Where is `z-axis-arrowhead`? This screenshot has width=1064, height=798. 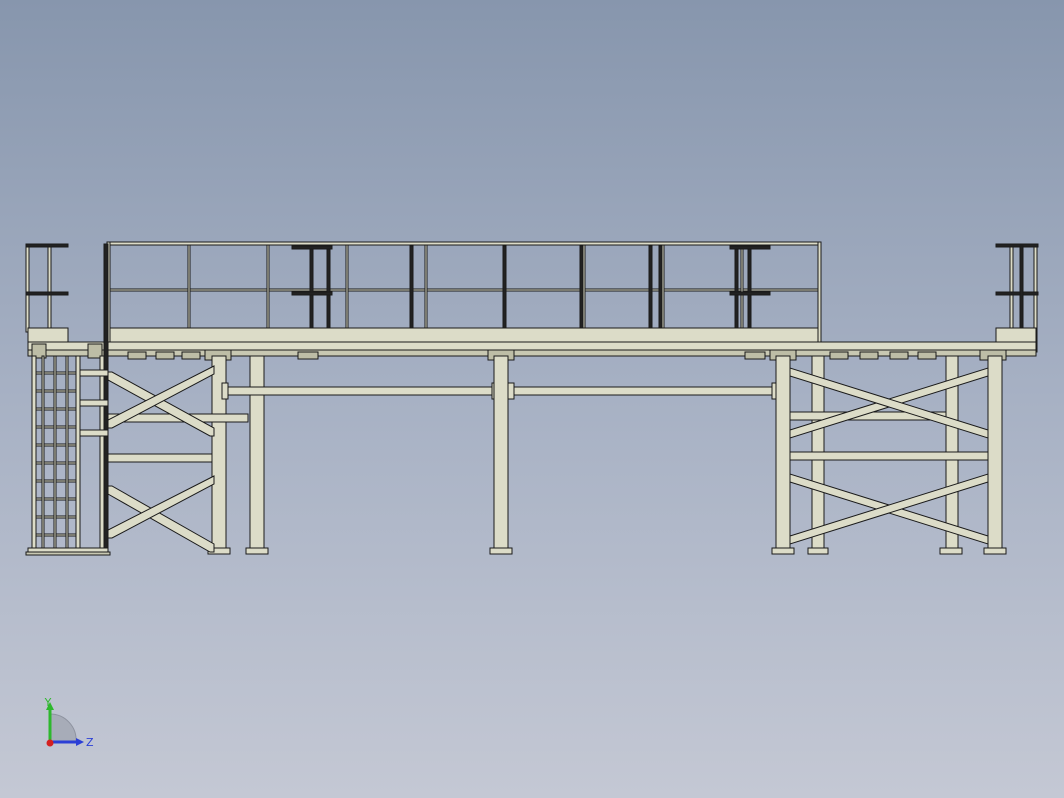 z-axis-arrowhead is located at coordinates (80, 742).